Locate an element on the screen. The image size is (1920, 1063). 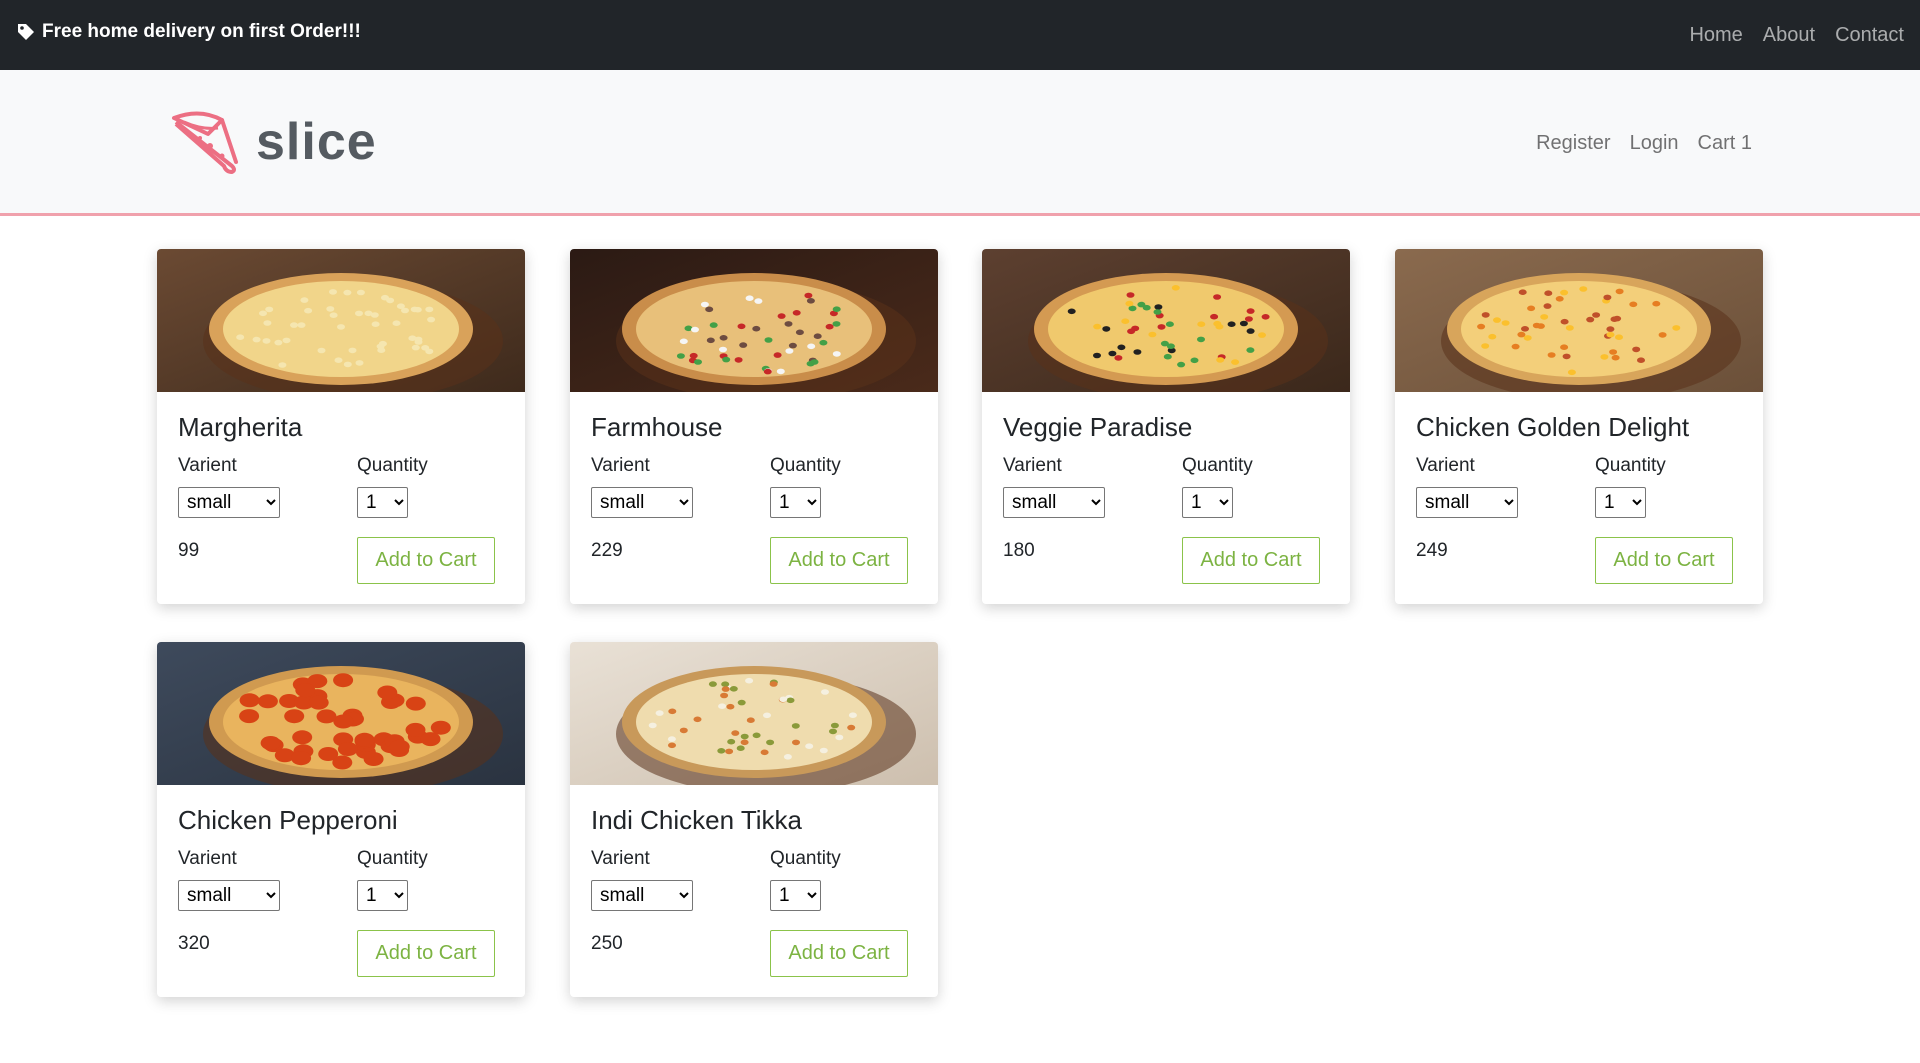
product-name: Farmhouse is located at coordinates (657, 427).